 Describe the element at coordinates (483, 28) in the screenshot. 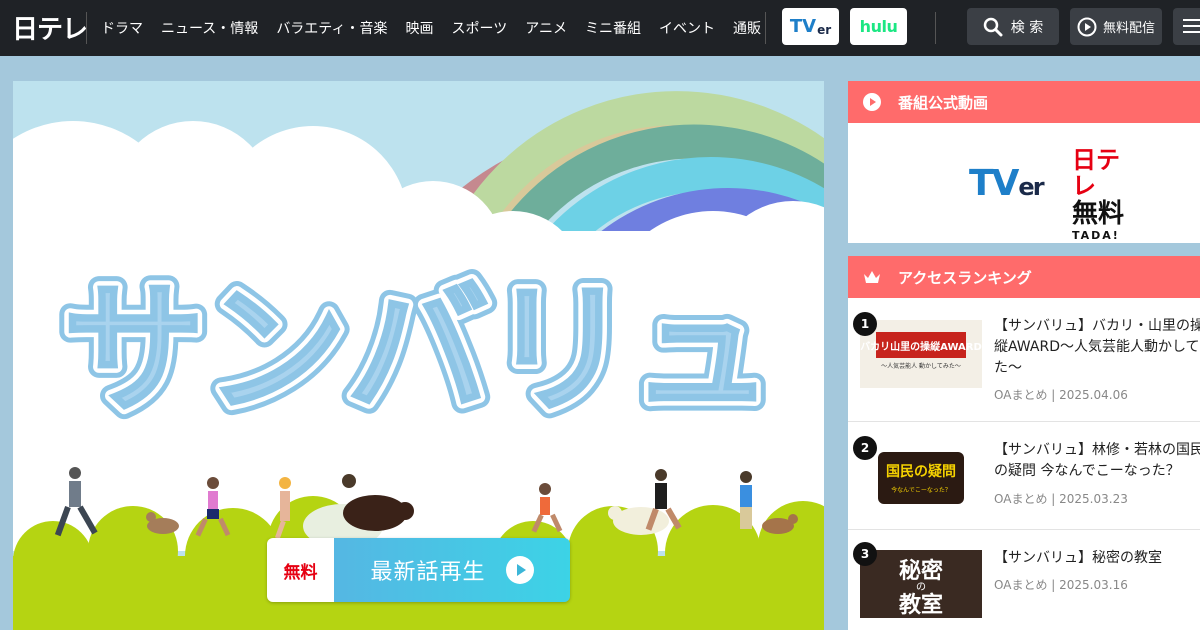

I see `nav-sports: スポーツ` at that location.